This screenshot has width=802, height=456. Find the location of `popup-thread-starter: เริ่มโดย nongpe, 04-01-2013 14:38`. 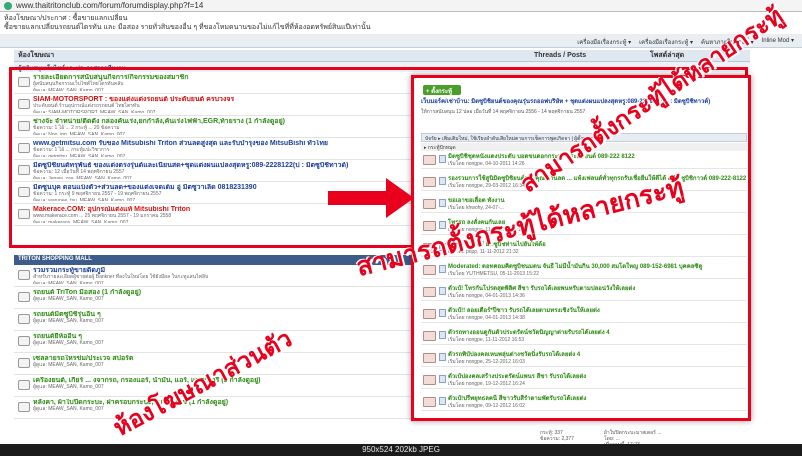

popup-thread-starter: เริ่มโดย nongpe, 04-01-2013 14:38 is located at coordinates (486, 318).